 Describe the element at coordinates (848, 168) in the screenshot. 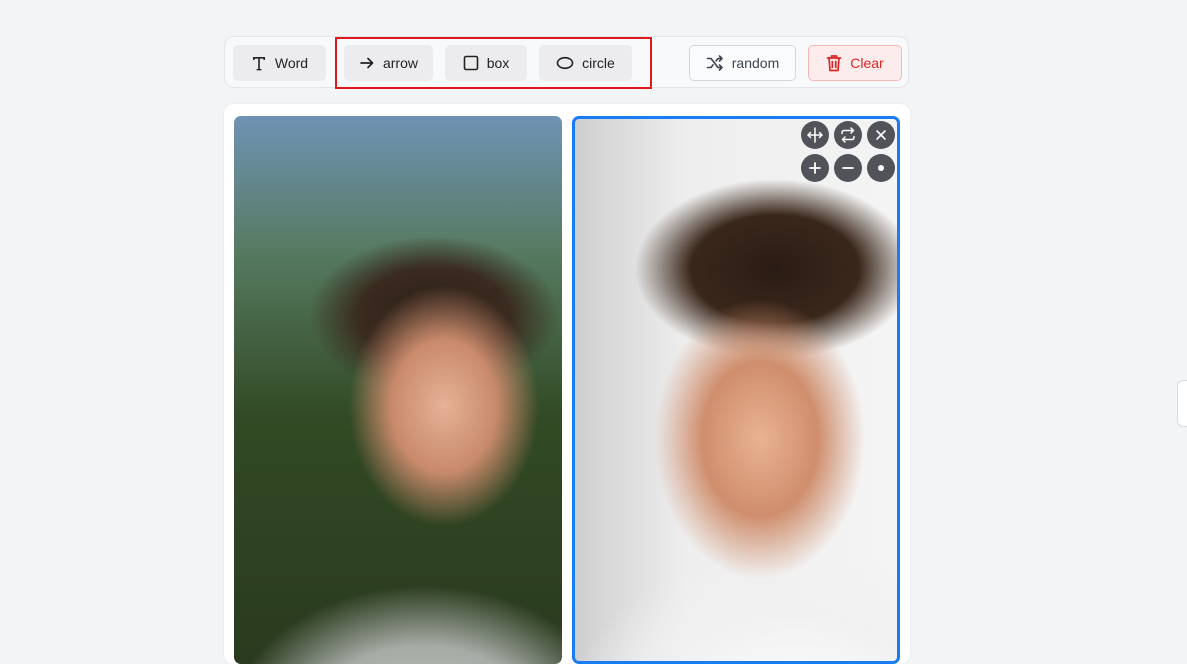

I see `zoom-out-icon` at that location.